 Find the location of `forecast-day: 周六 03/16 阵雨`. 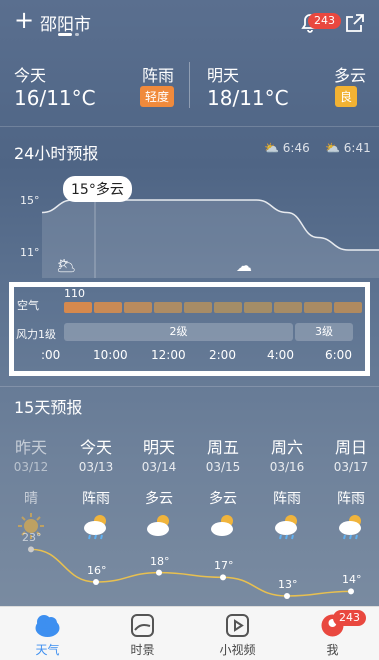

forecast-day: 周六 03/16 阵雨 is located at coordinates (287, 489).